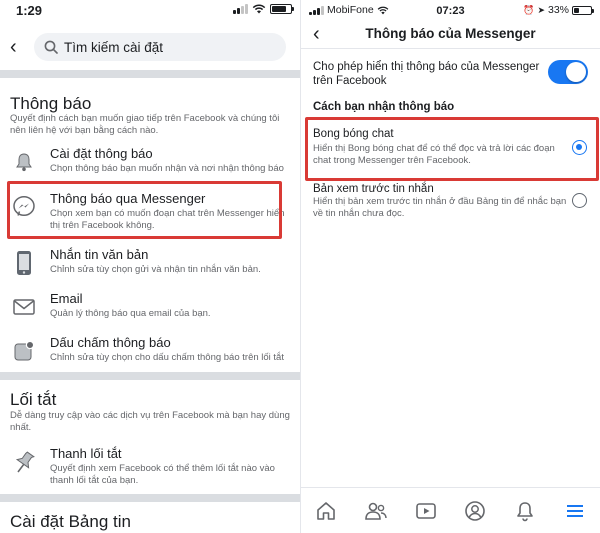 Image resolution: width=600 pixels, height=533 pixels. What do you see at coordinates (541, 9) in the screenshot?
I see `location-icon: ➤` at bounding box center [541, 9].